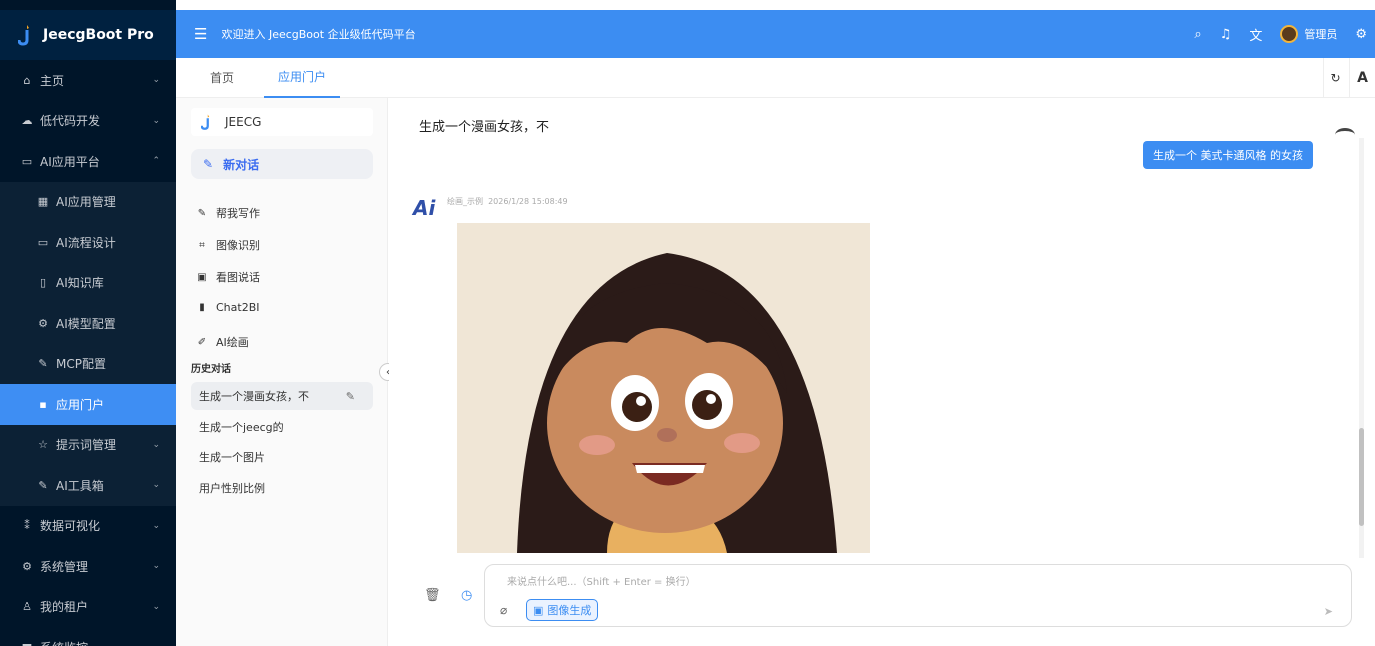 The width and height of the screenshot is (1375, 646). I want to click on user-avatar, so click(1345, 135).